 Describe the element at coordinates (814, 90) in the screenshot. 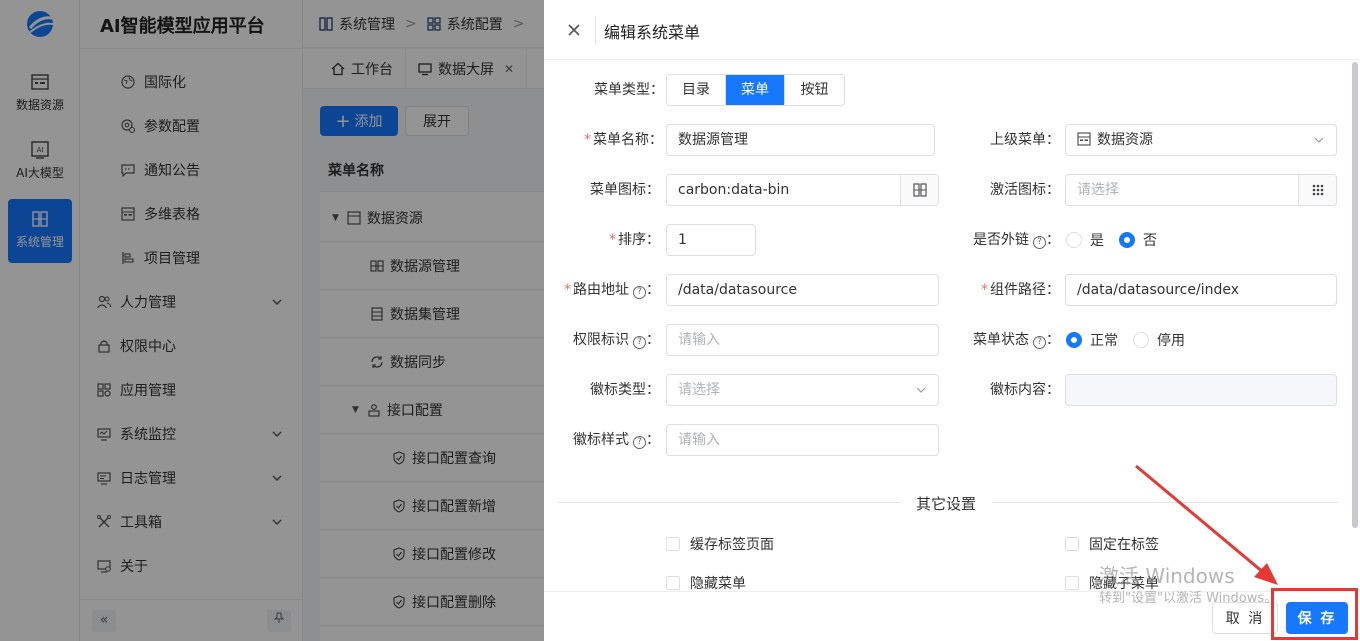

I see `menu-type-option-button: 按钮` at that location.